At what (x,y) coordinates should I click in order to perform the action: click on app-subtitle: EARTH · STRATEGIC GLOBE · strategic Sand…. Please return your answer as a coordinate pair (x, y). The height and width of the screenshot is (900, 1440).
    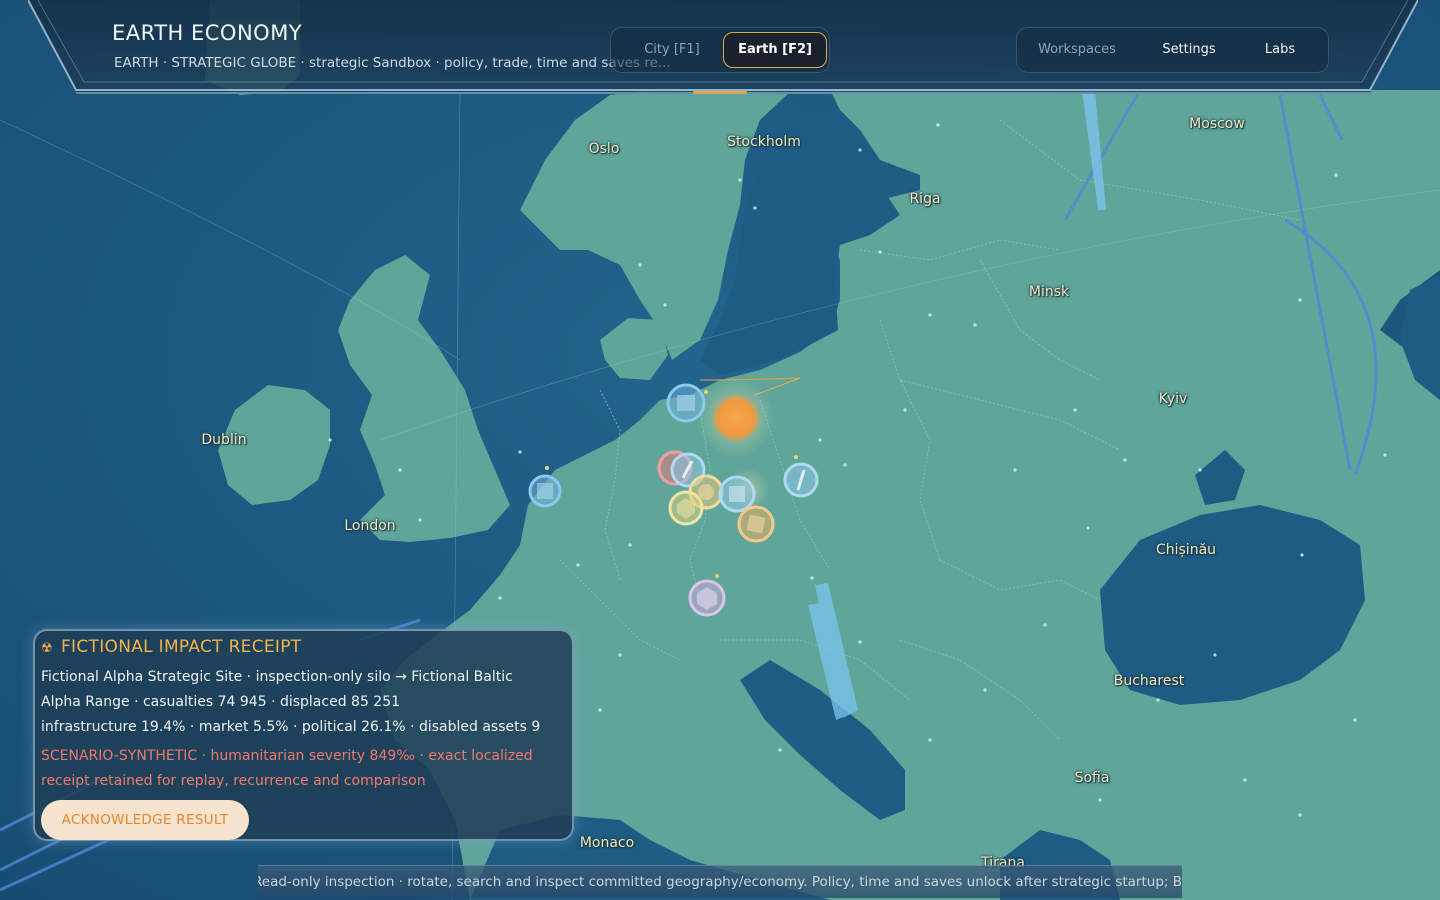
    Looking at the image, I should click on (392, 63).